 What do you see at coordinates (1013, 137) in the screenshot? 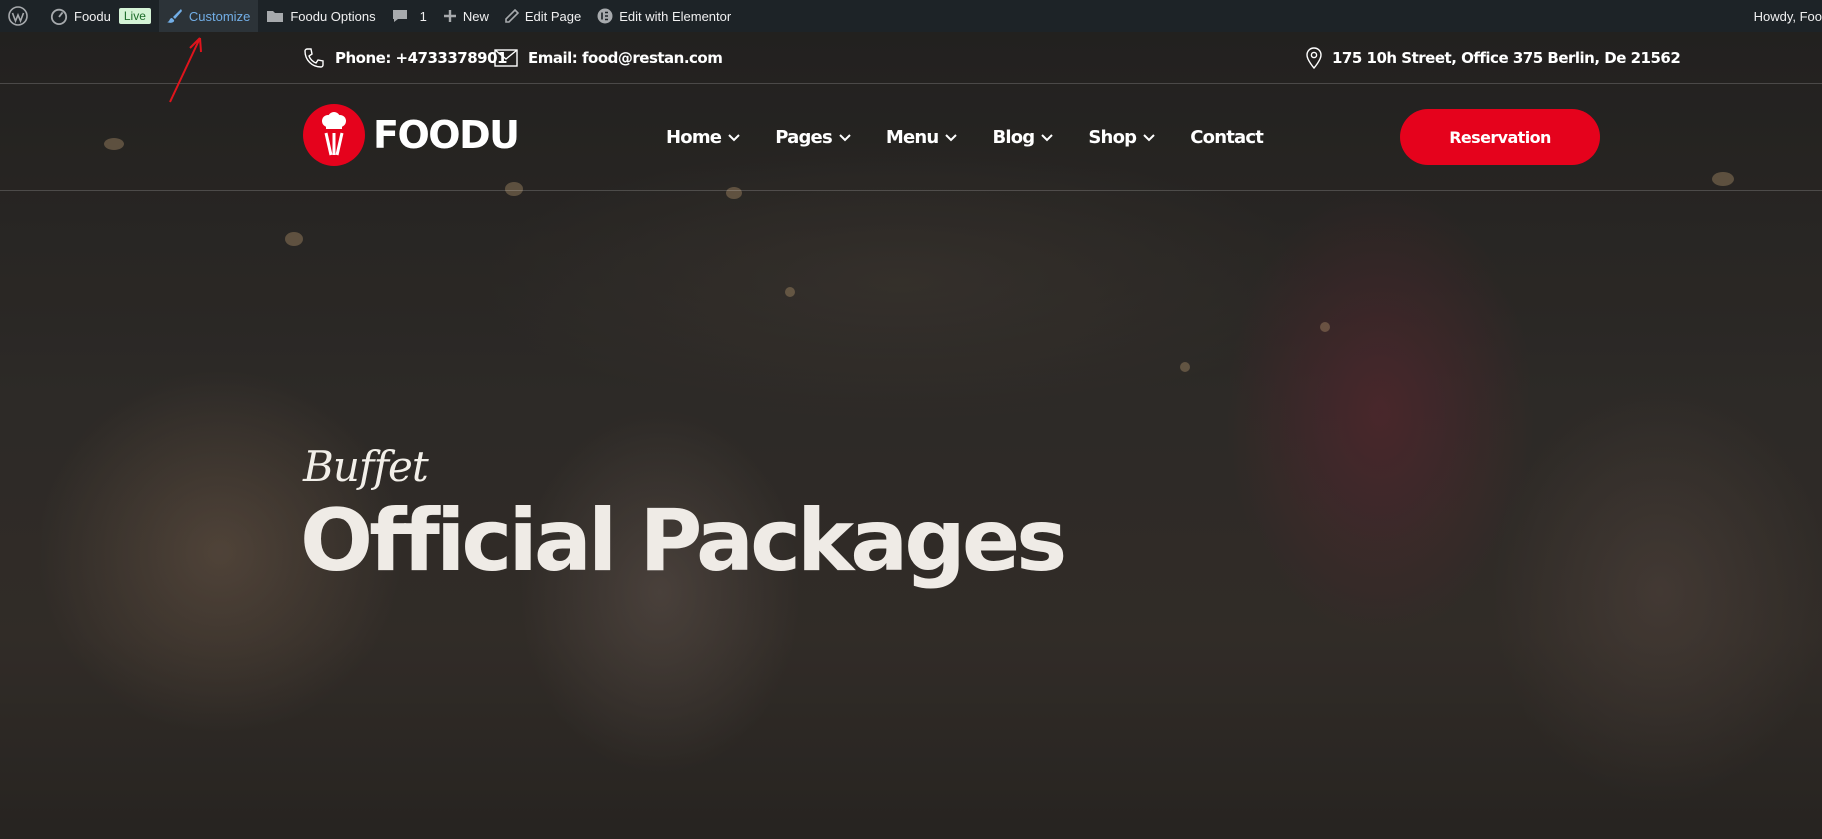
I see `nav-label: Blog` at bounding box center [1013, 137].